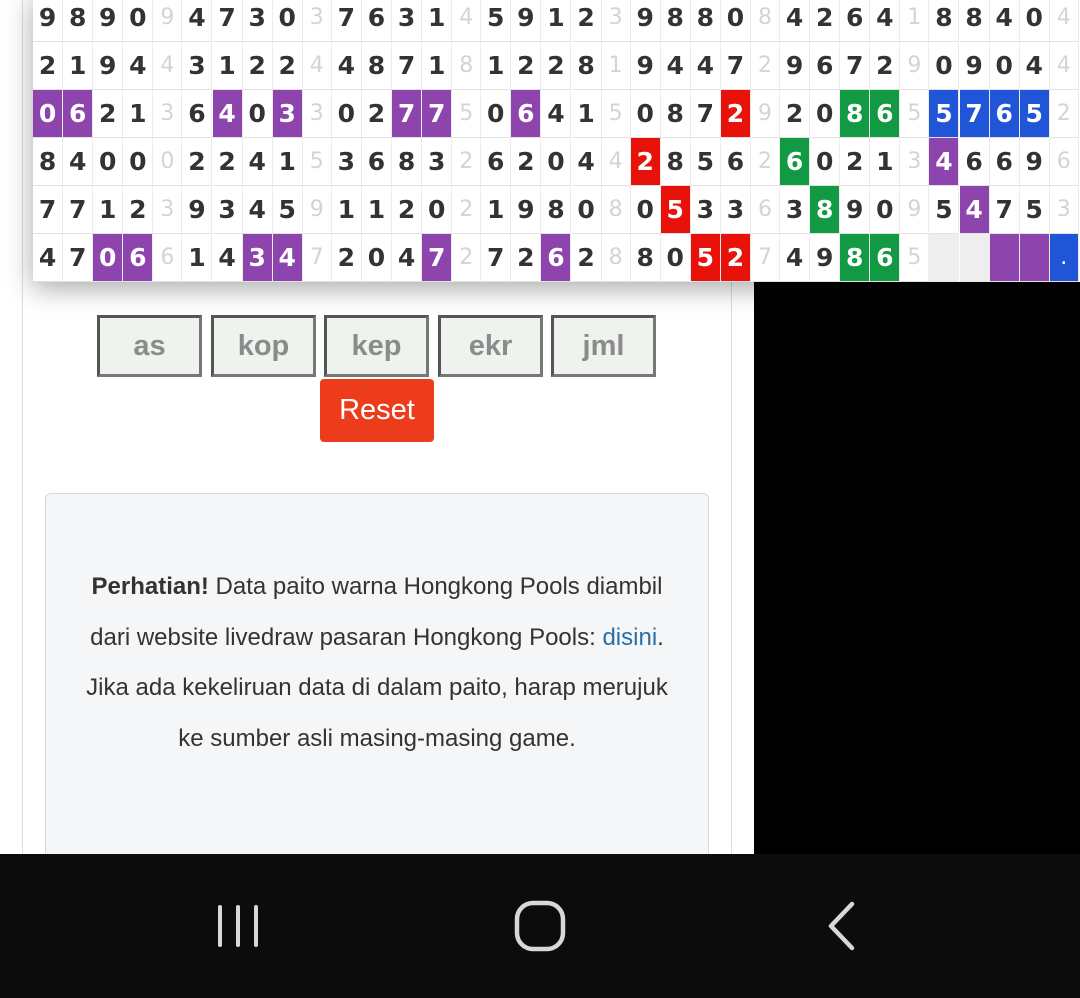 The width and height of the screenshot is (1080, 998). Describe the element at coordinates (149, 346) in the screenshot. I see `filter-as-box: as` at that location.